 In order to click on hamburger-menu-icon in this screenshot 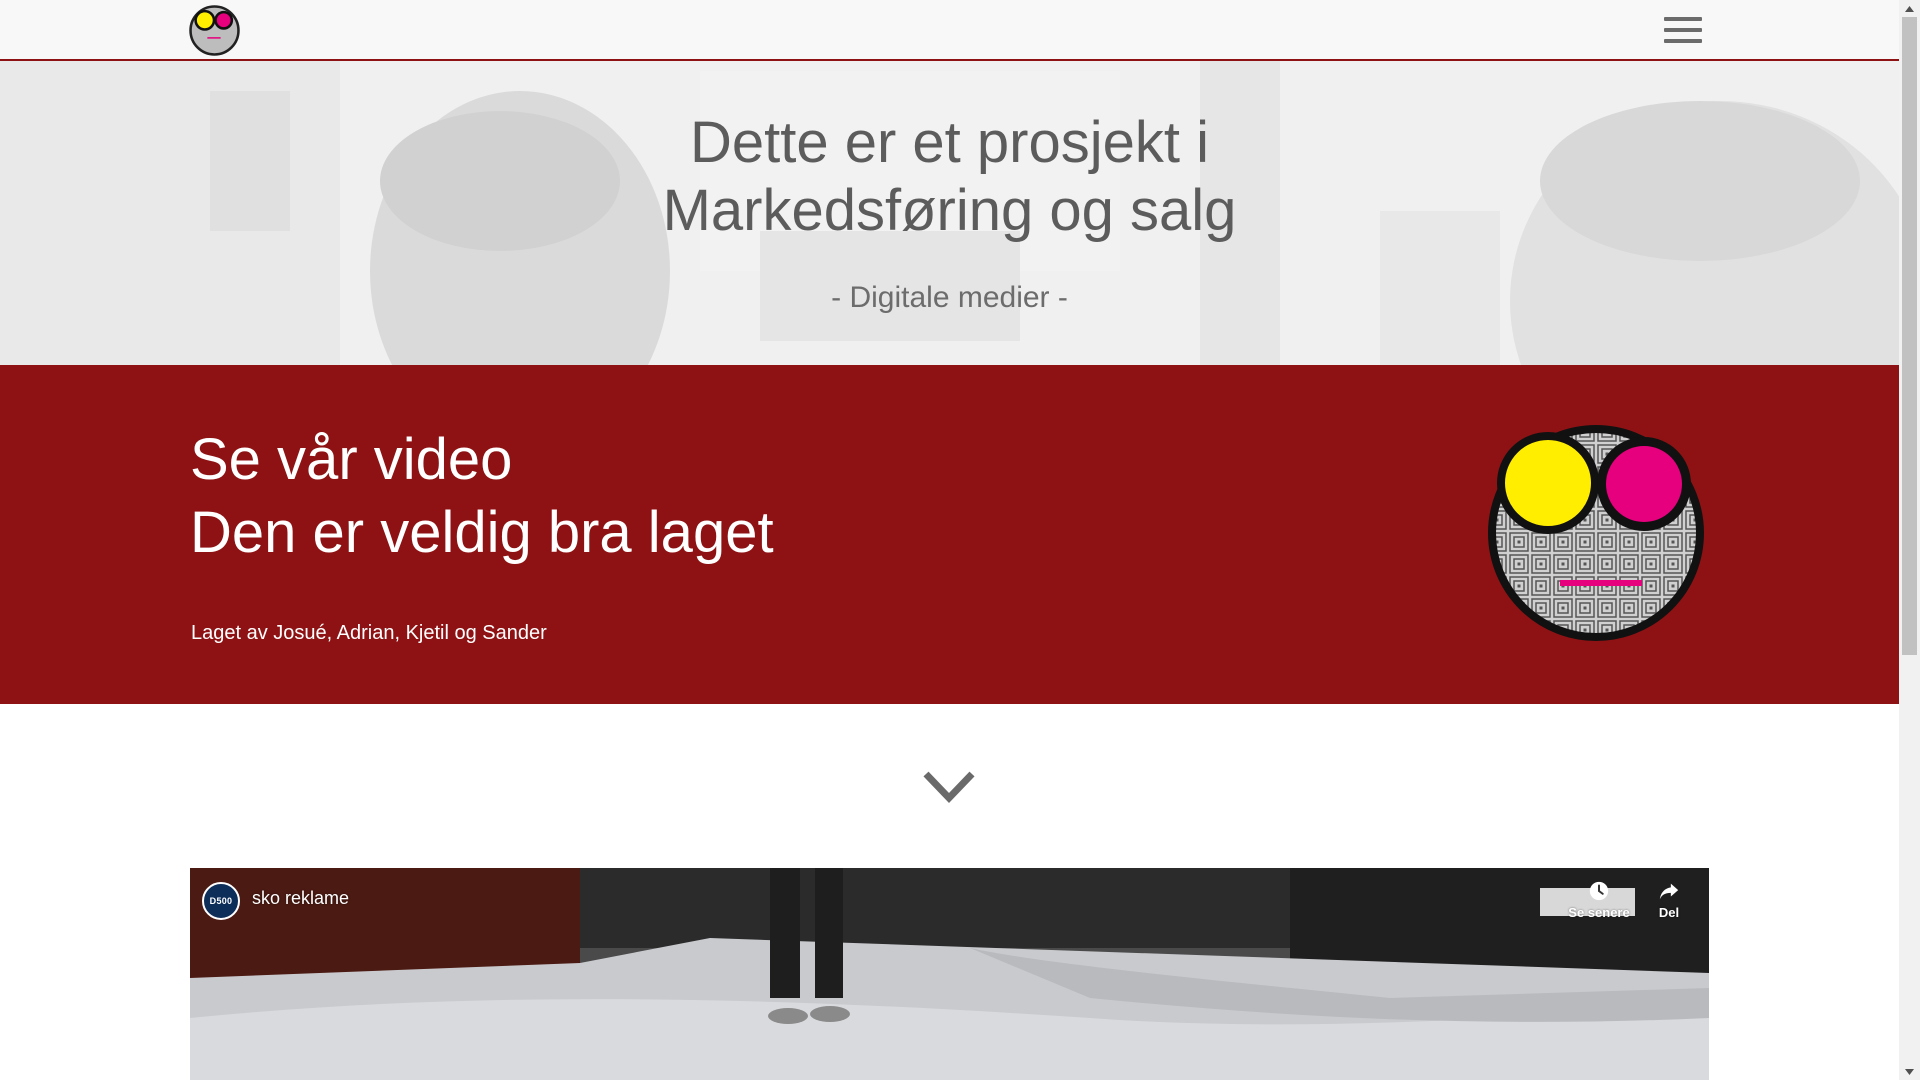, I will do `click(1683, 30)`.